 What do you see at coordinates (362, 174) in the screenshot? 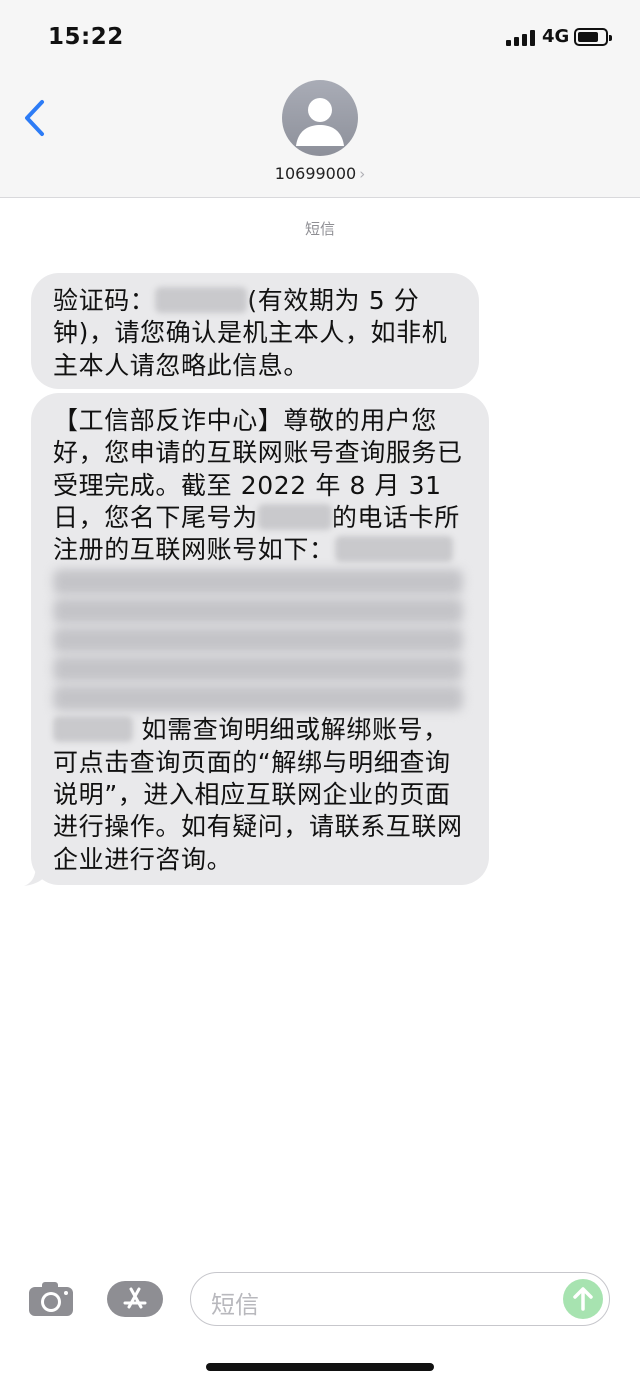
I see `chevron-right-icon: ›` at bounding box center [362, 174].